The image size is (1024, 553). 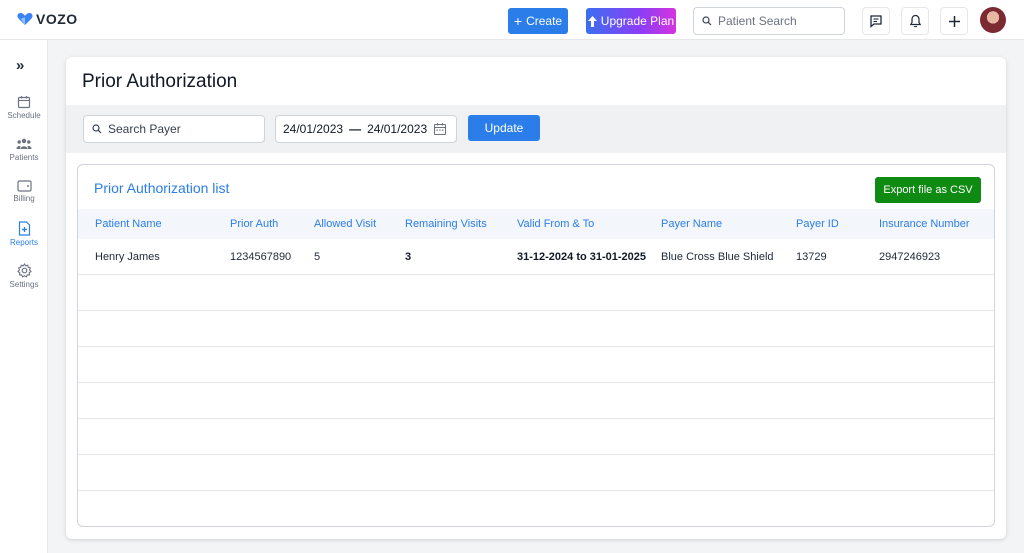 I want to click on bell-icon, so click(x=915, y=21).